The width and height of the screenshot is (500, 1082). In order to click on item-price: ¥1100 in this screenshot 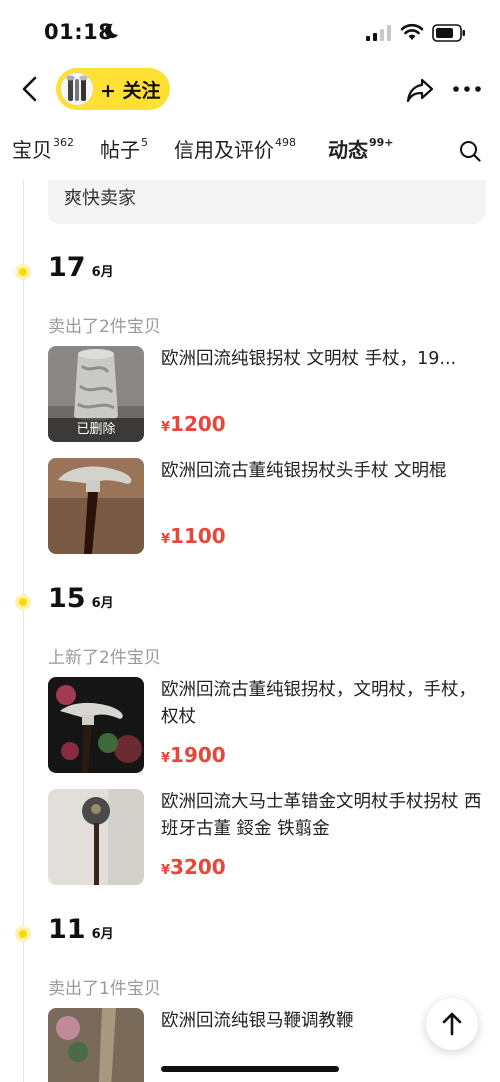, I will do `click(193, 536)`.